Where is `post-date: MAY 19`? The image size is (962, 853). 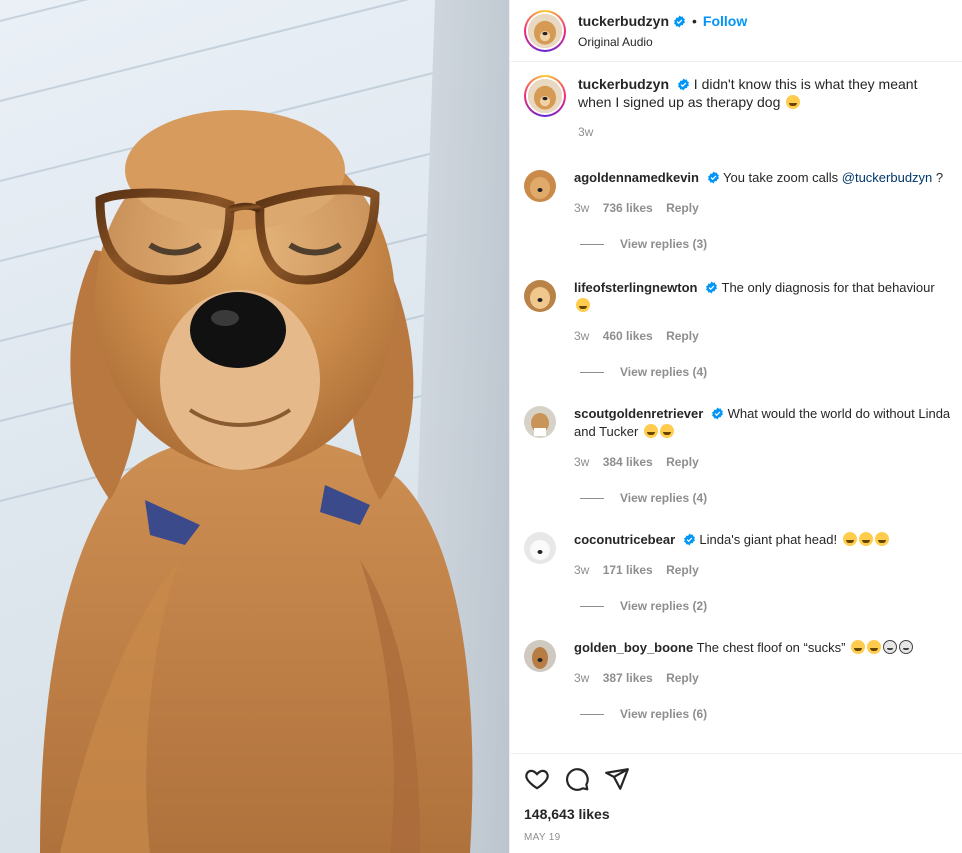 post-date: MAY 19 is located at coordinates (542, 837).